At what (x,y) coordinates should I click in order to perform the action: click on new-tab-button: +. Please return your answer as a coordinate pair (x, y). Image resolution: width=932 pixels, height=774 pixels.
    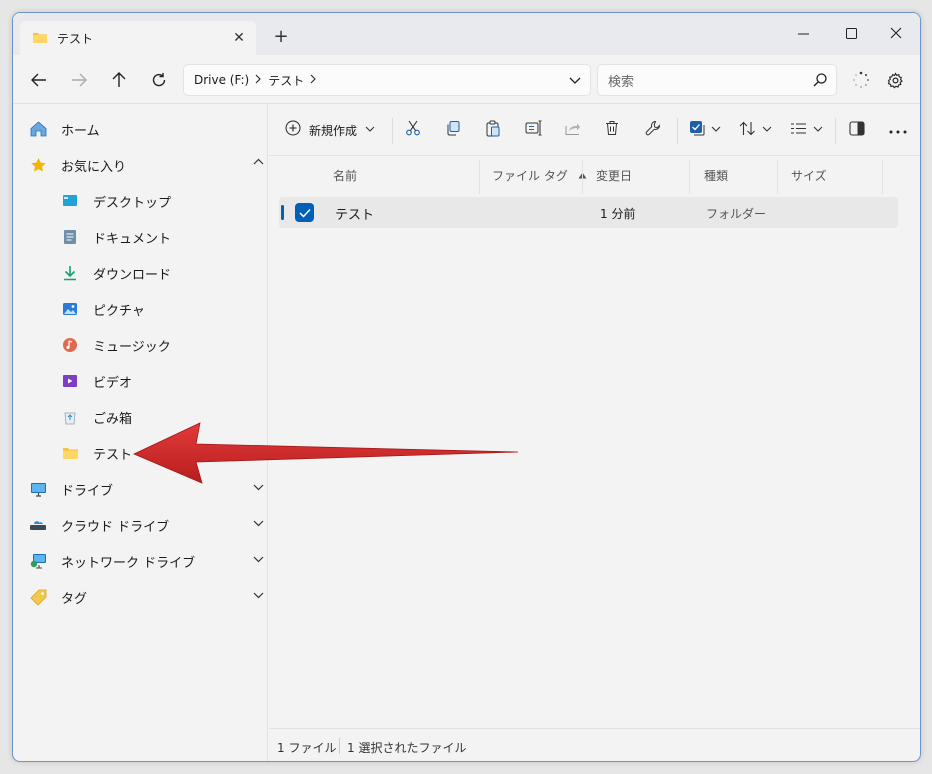
    Looking at the image, I should click on (281, 37).